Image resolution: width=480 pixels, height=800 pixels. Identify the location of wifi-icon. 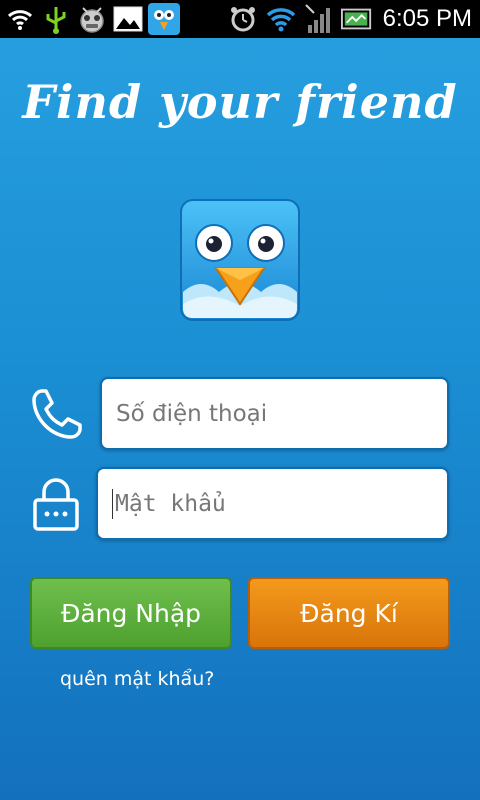
(20, 19).